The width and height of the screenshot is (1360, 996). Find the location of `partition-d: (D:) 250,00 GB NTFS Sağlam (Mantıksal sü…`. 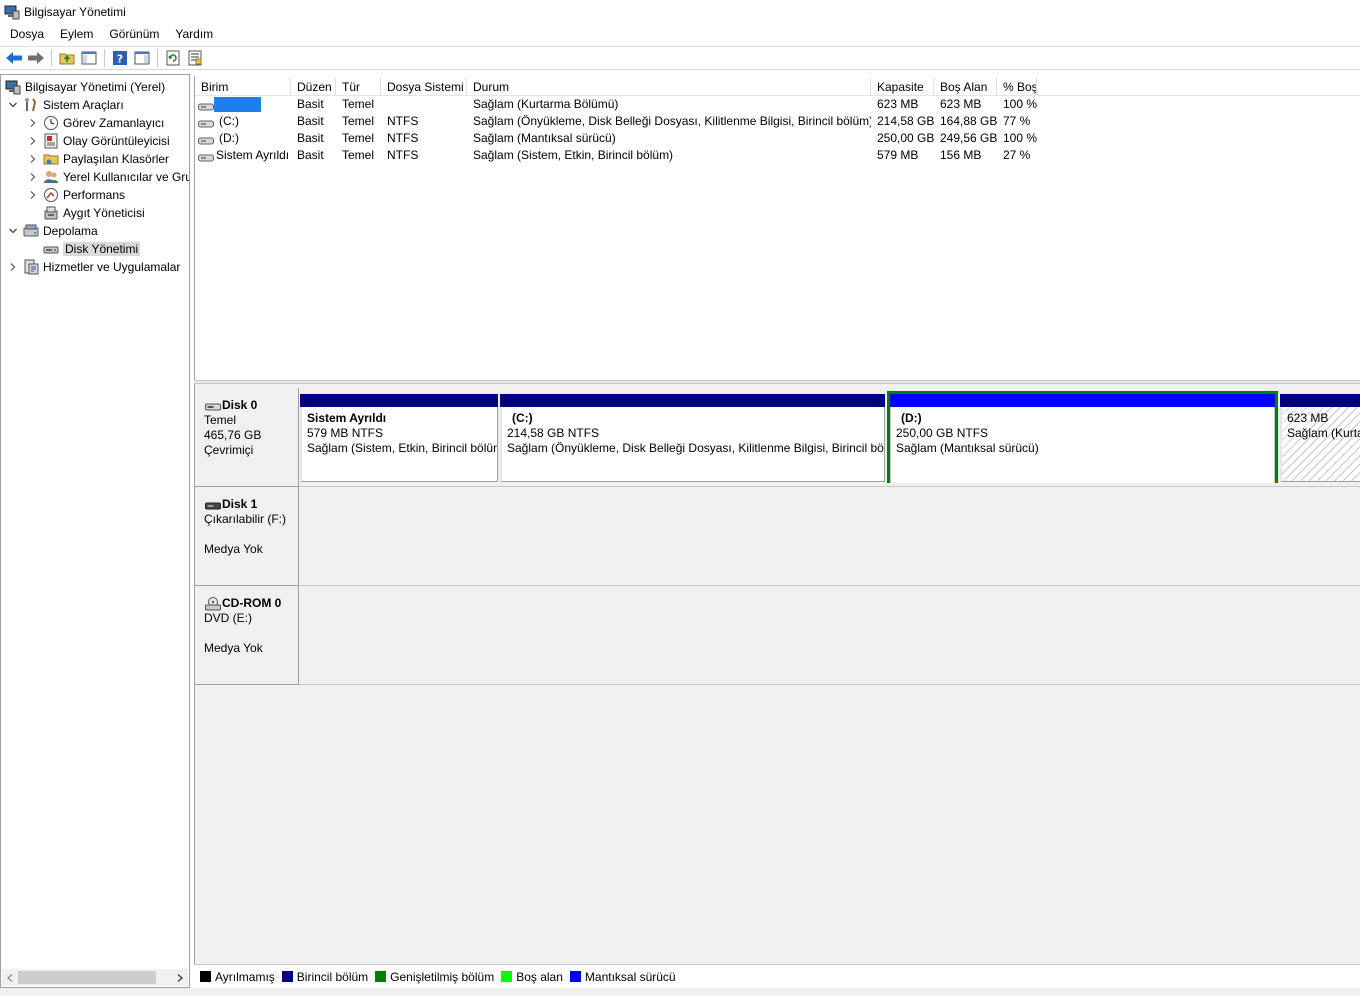

partition-d: (D:) 250,00 GB NTFS Sağlam (Mantıksal sü… is located at coordinates (1082, 437).